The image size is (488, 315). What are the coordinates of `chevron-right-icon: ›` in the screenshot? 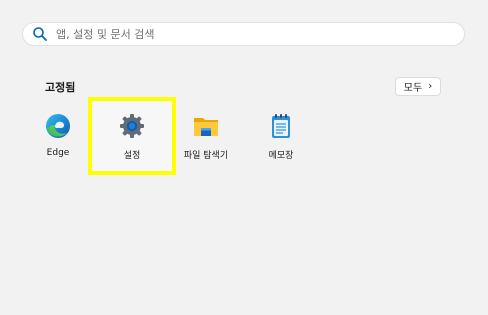 It's located at (430, 86).